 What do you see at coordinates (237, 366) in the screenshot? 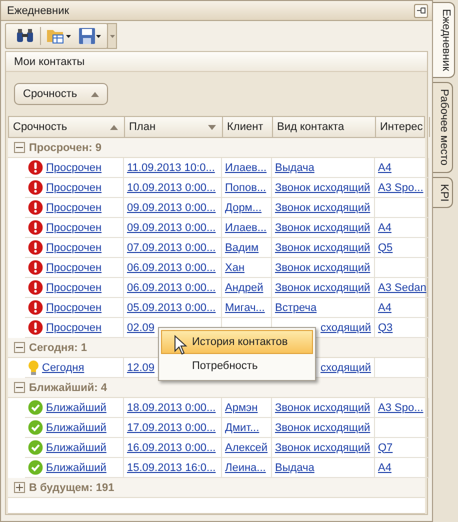
I see `menu-item: Потребность` at bounding box center [237, 366].